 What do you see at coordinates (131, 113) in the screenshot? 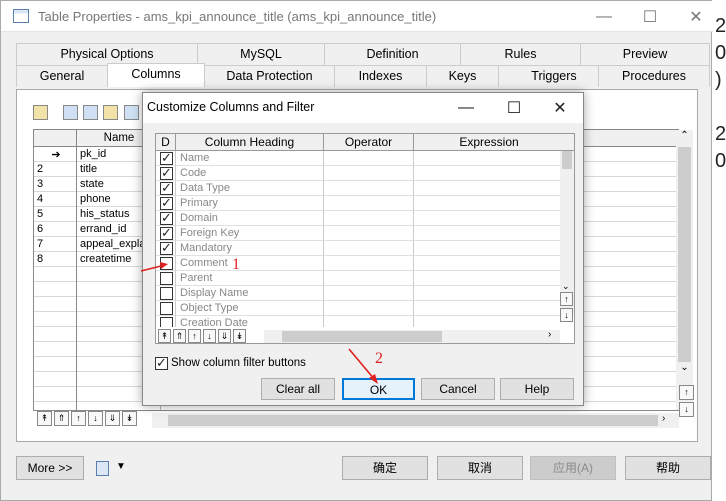
I see `delete-icon` at bounding box center [131, 113].